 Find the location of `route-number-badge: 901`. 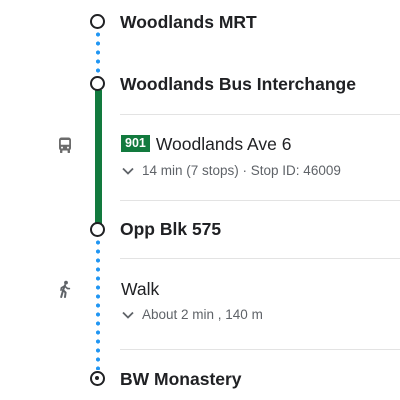

route-number-badge: 901 is located at coordinates (135, 143).